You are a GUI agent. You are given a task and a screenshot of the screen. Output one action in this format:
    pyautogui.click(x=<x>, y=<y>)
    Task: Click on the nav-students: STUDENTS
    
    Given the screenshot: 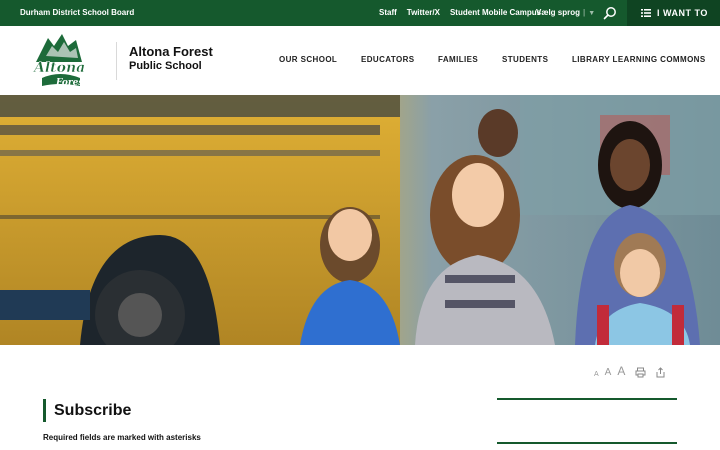 What is the action you would take?
    pyautogui.click(x=525, y=59)
    